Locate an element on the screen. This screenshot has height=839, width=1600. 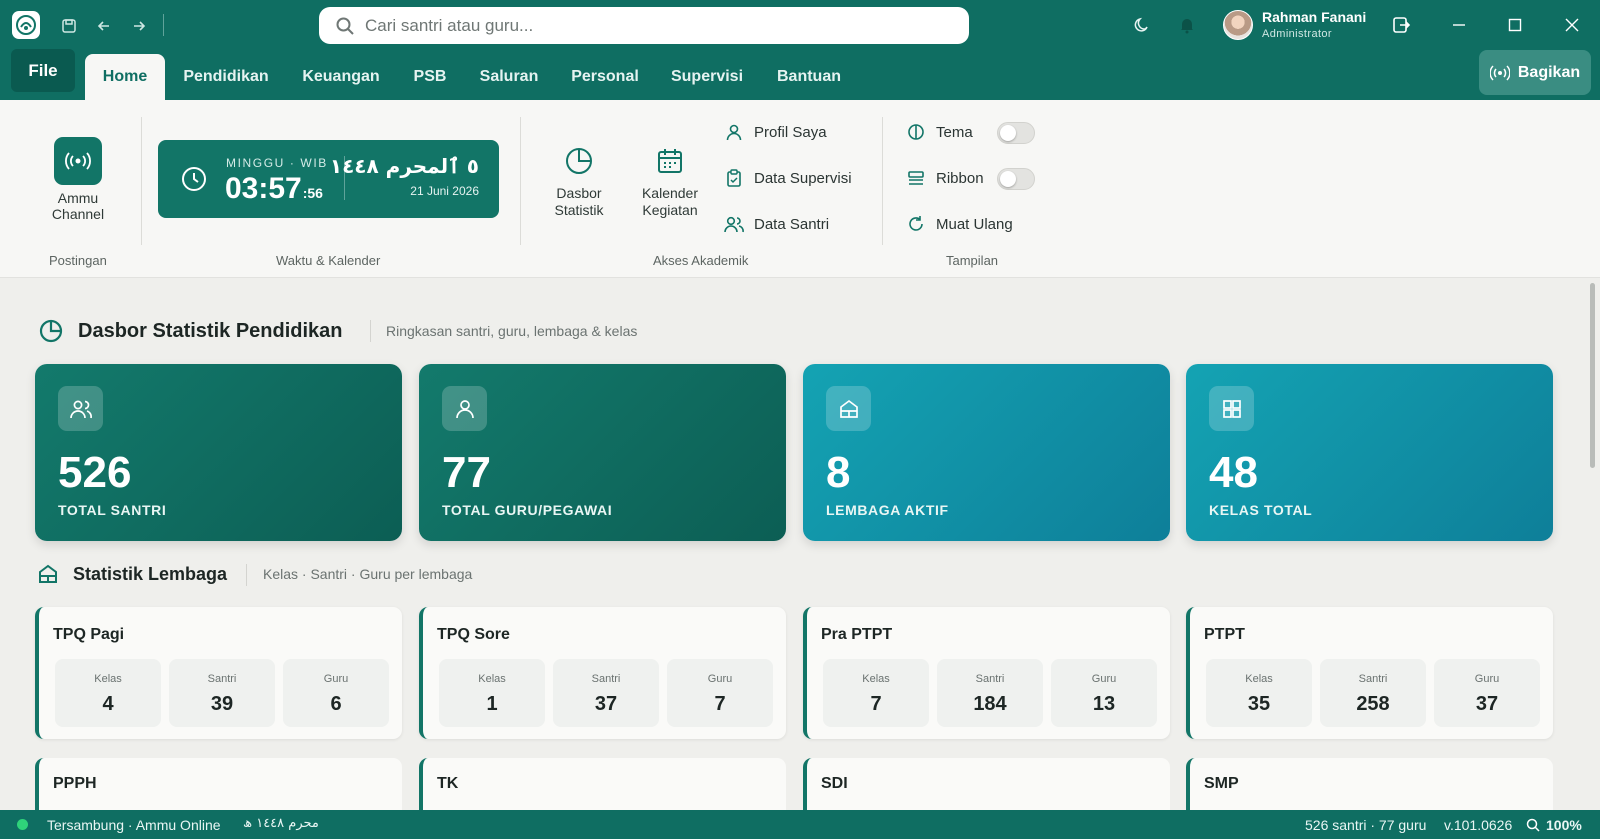
calendar-icon is located at coordinates (670, 161).